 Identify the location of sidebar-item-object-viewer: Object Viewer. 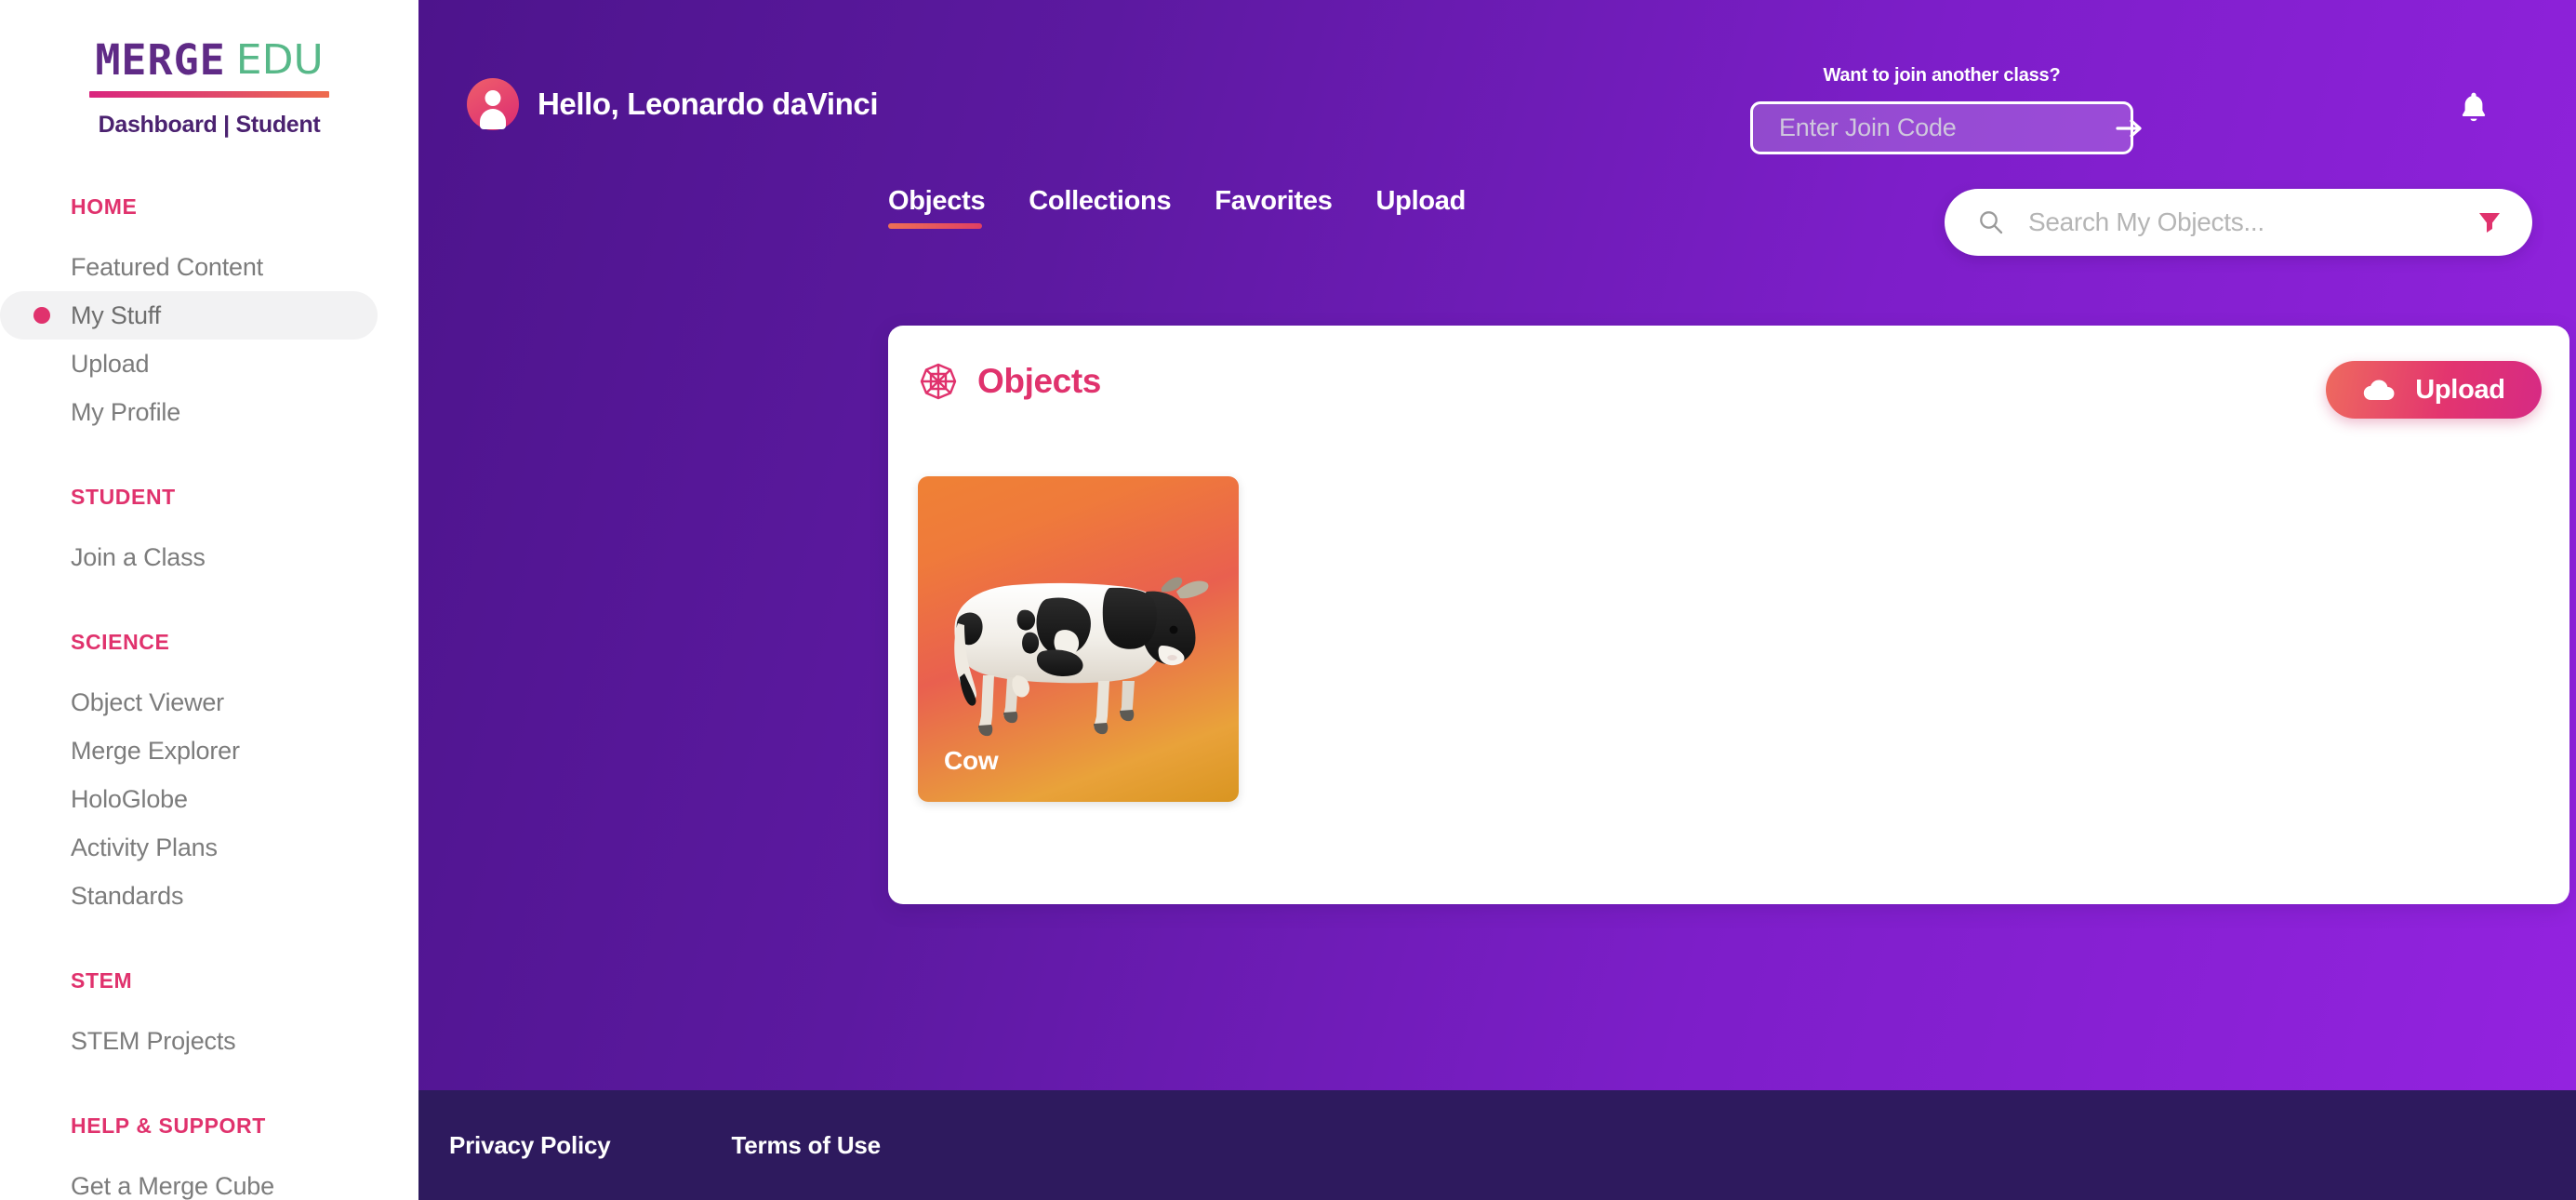
(209, 702).